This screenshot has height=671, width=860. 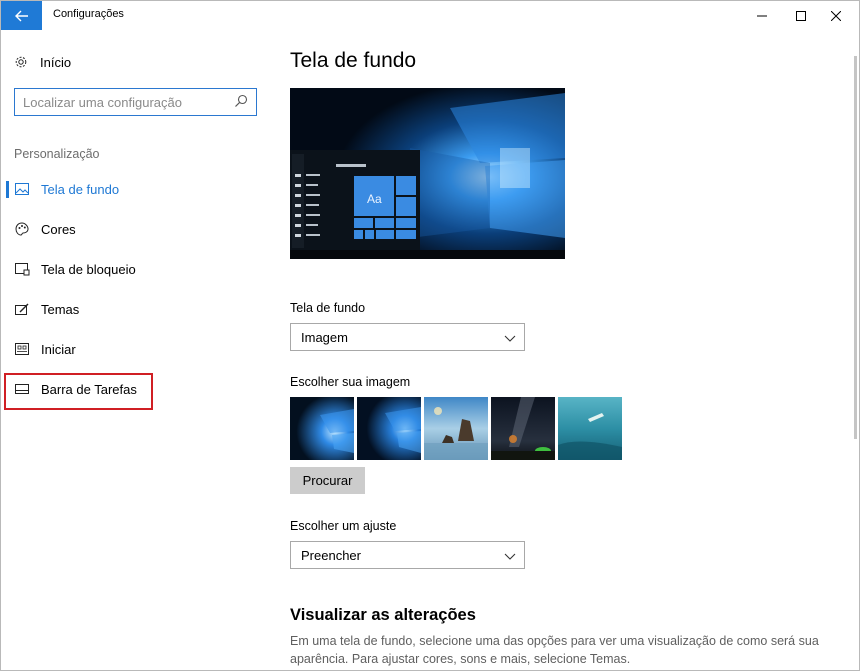 What do you see at coordinates (78, 391) in the screenshot?
I see `highlight-annotation` at bounding box center [78, 391].